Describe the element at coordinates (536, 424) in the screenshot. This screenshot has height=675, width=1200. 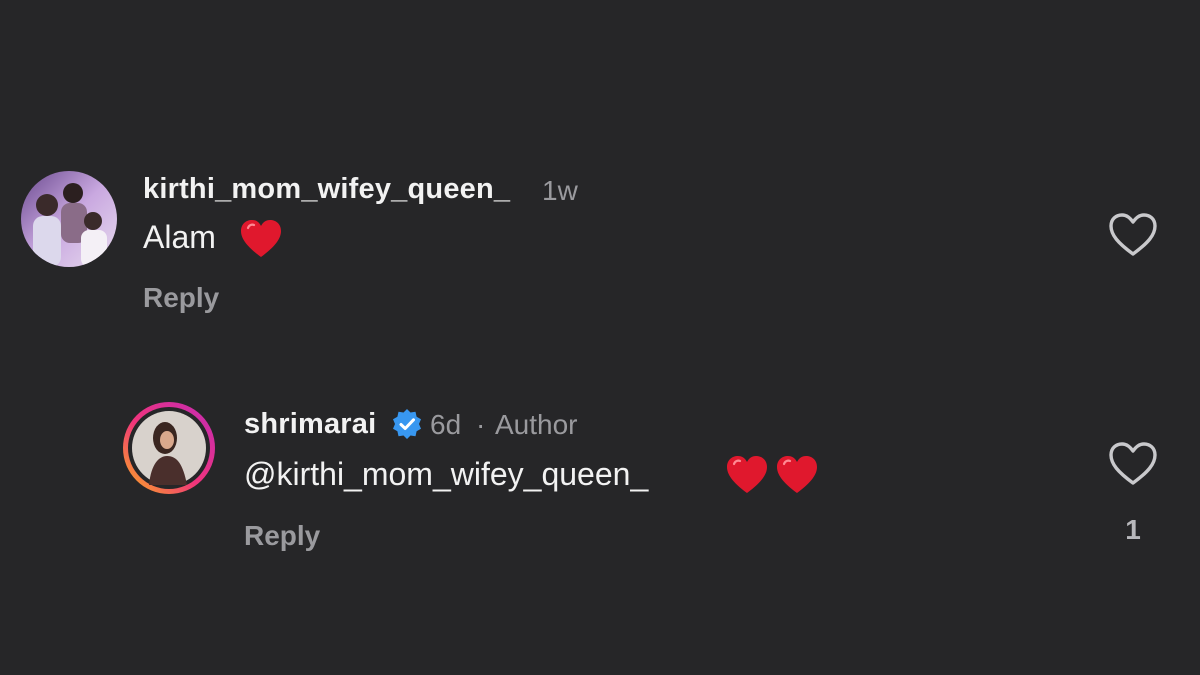
I see `author-label: Author` at that location.